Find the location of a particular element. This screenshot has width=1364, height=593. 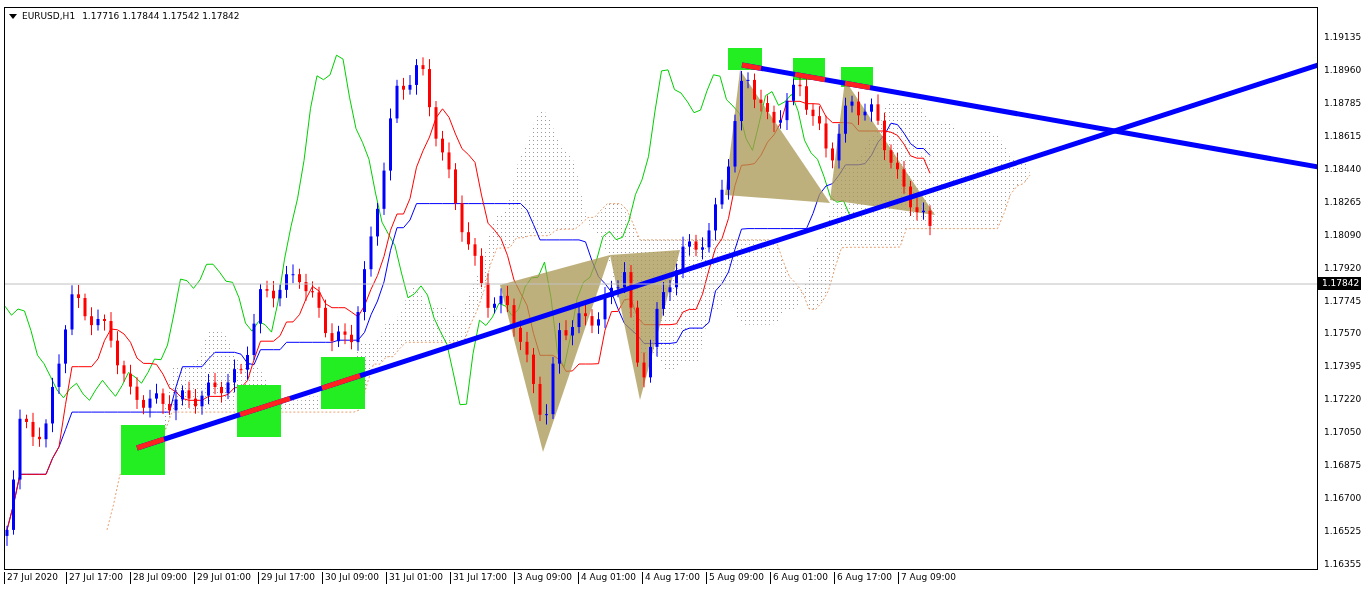

current-price-label: 1.17842 is located at coordinates (1340, 283).